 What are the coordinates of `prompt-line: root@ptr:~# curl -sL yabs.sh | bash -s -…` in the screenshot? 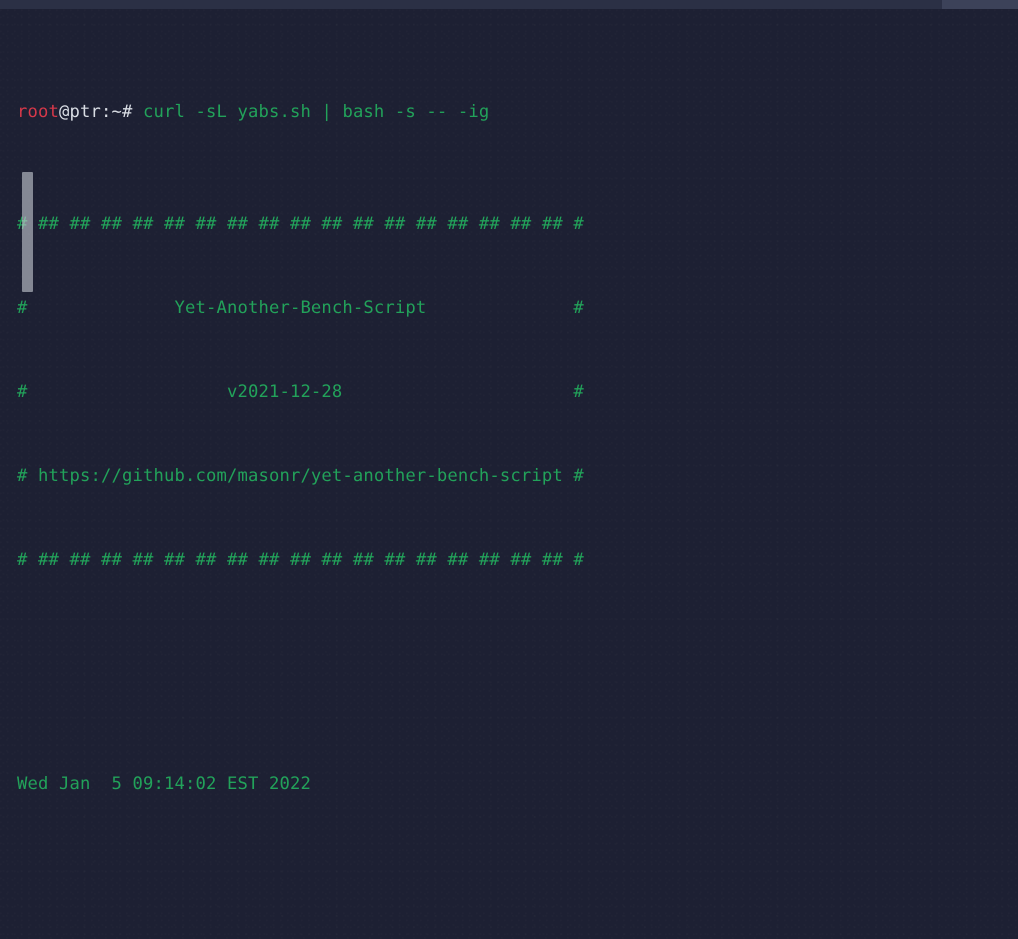 It's located at (311, 112).